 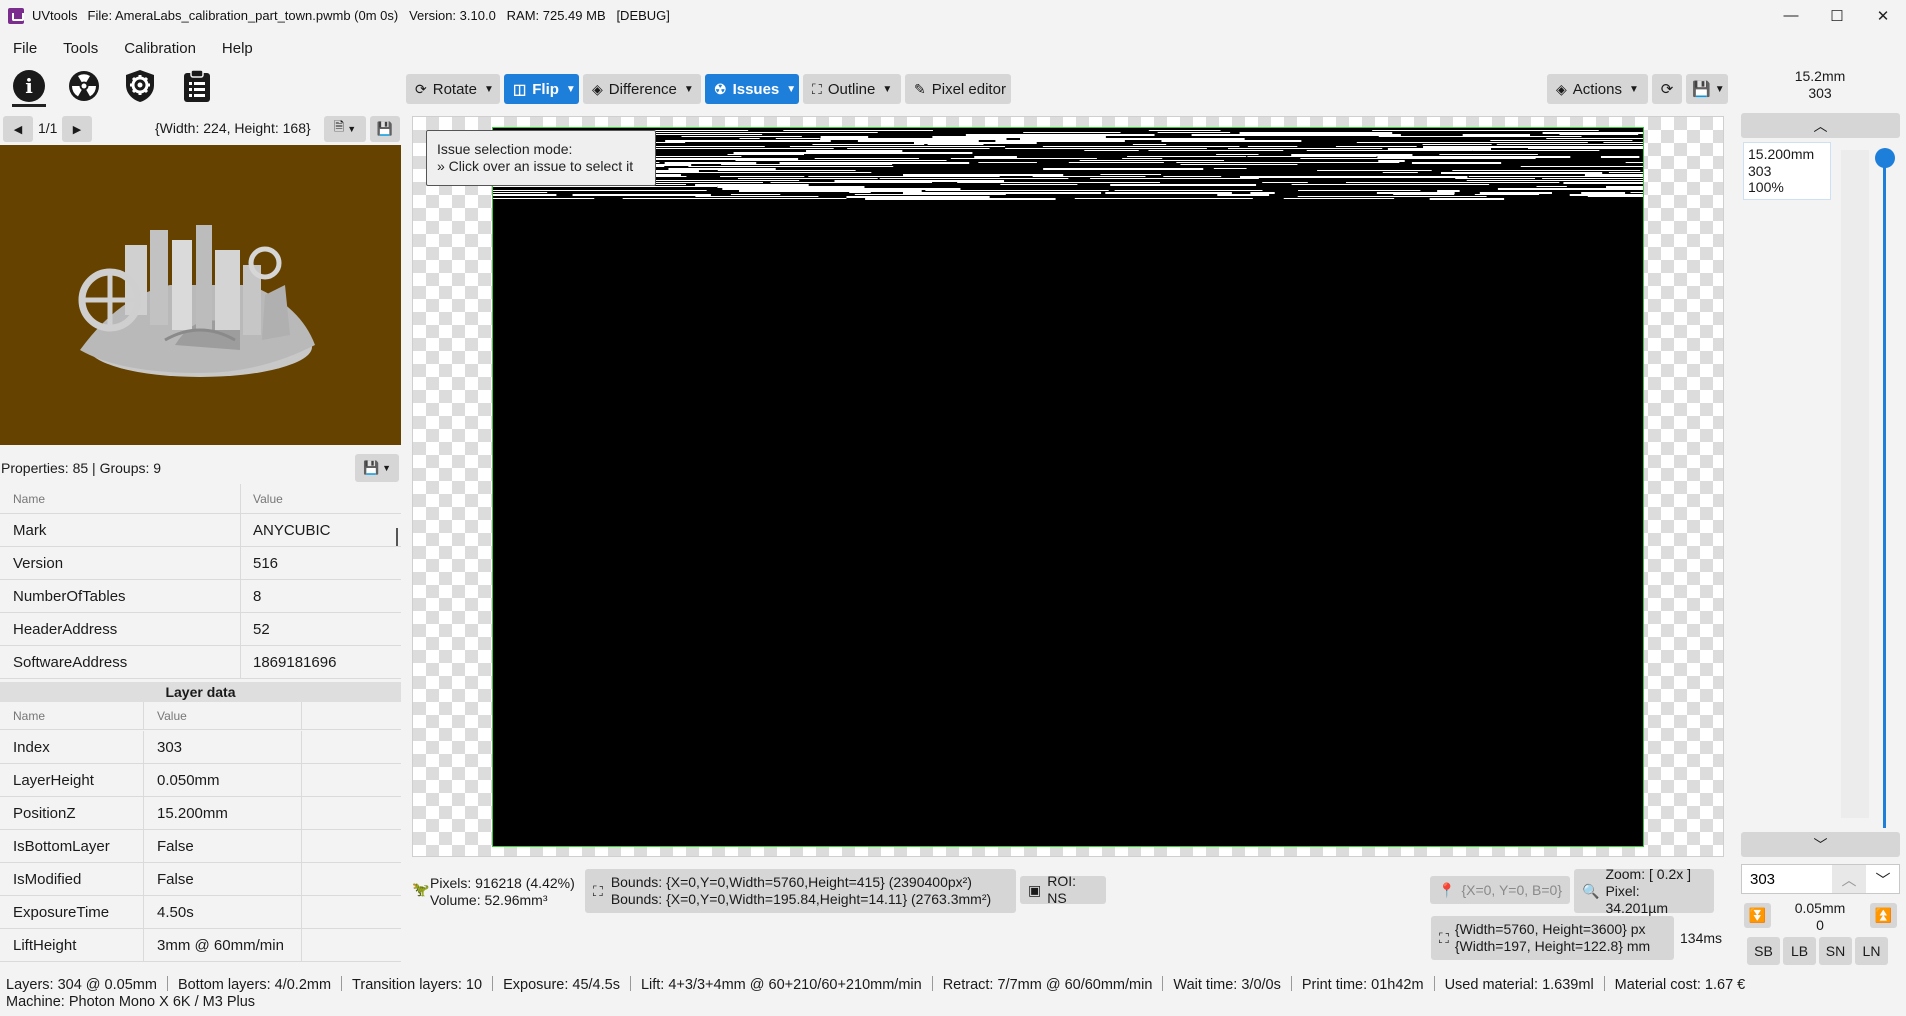 I want to click on layer-down-button: ﹀, so click(x=1820, y=844).